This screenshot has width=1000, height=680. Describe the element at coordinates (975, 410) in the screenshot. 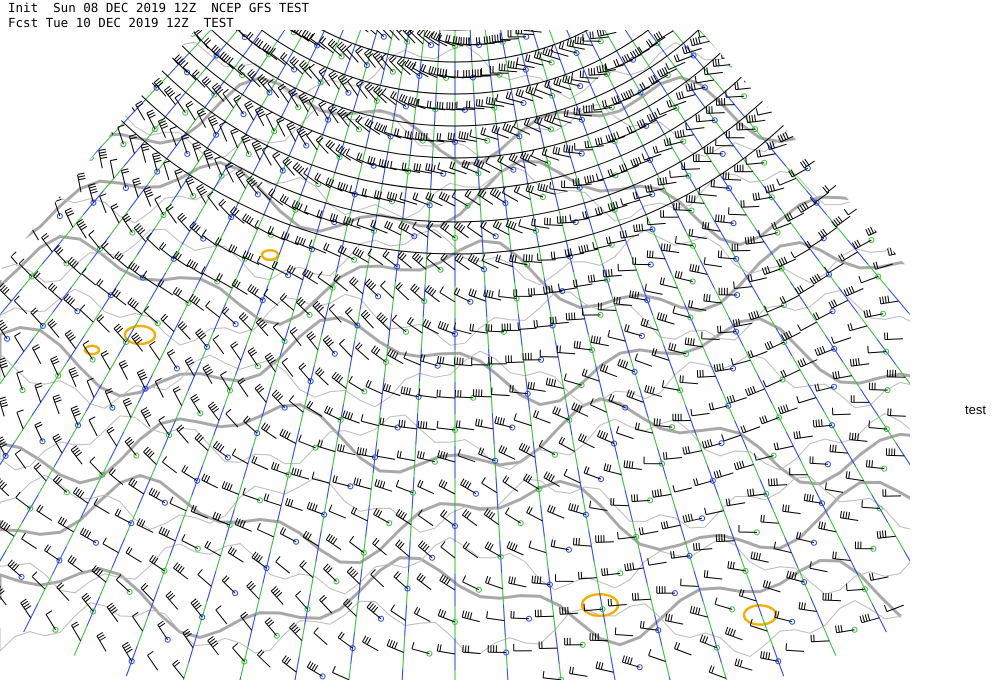

I see `side-label: test` at that location.